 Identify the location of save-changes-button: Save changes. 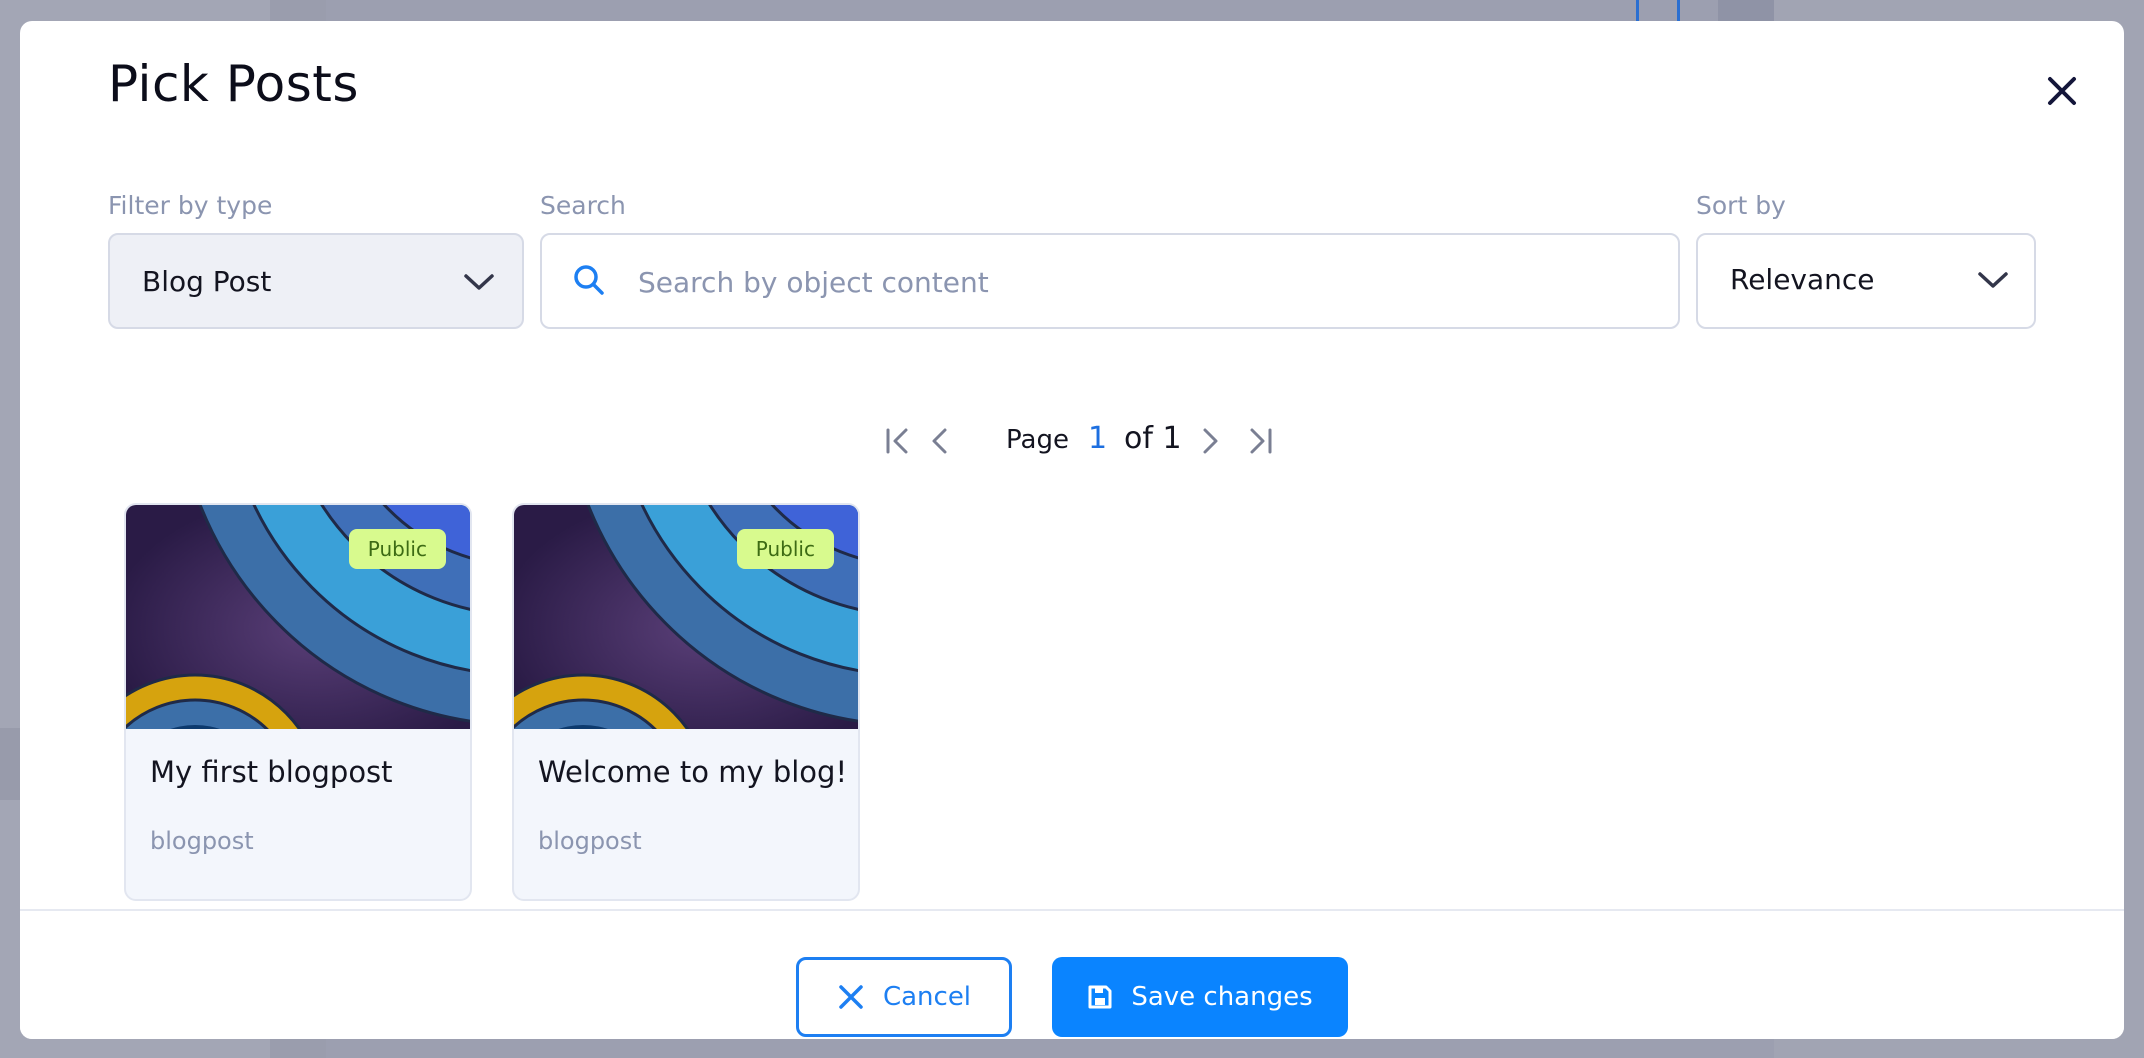
(1200, 997).